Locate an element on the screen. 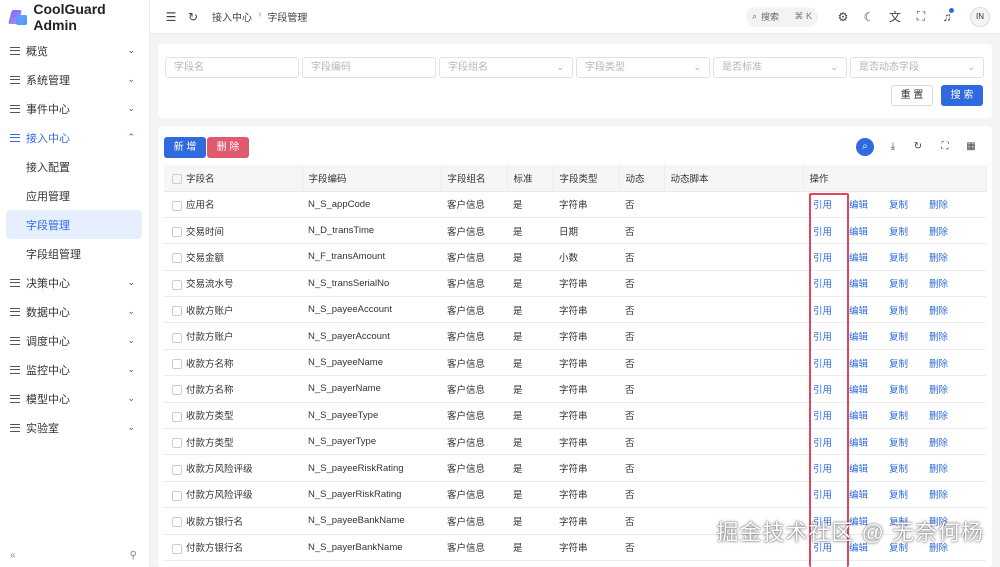 The height and width of the screenshot is (567, 1000). sidebar-subitem: 应用管理 is located at coordinates (74, 195).